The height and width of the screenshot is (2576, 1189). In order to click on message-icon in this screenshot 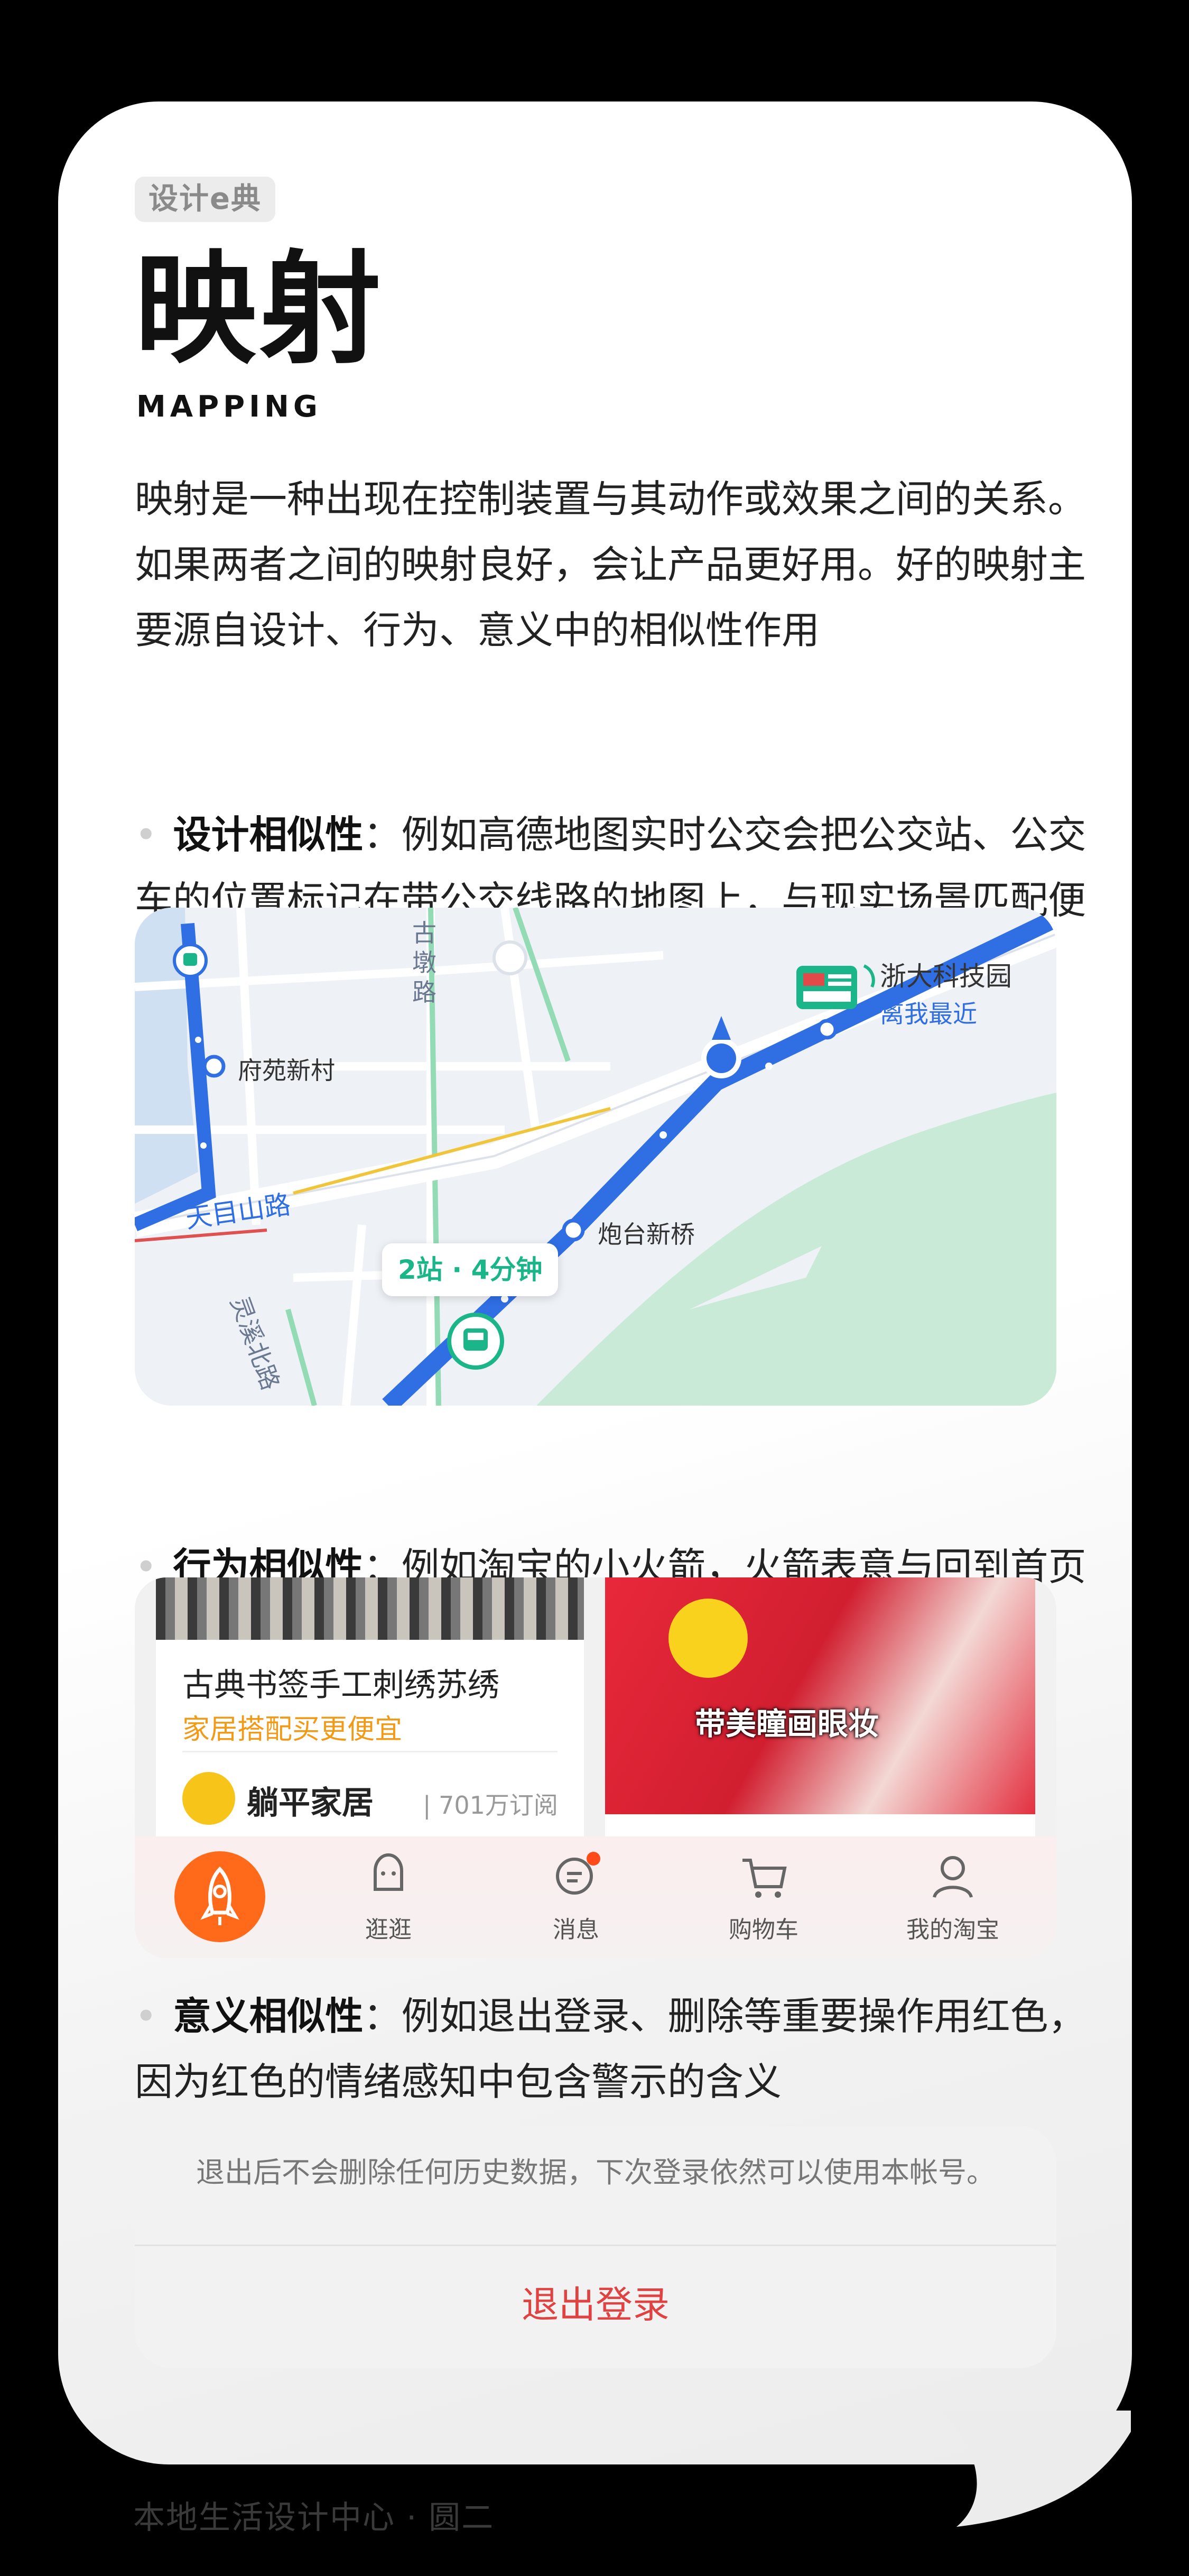, I will do `click(578, 1873)`.